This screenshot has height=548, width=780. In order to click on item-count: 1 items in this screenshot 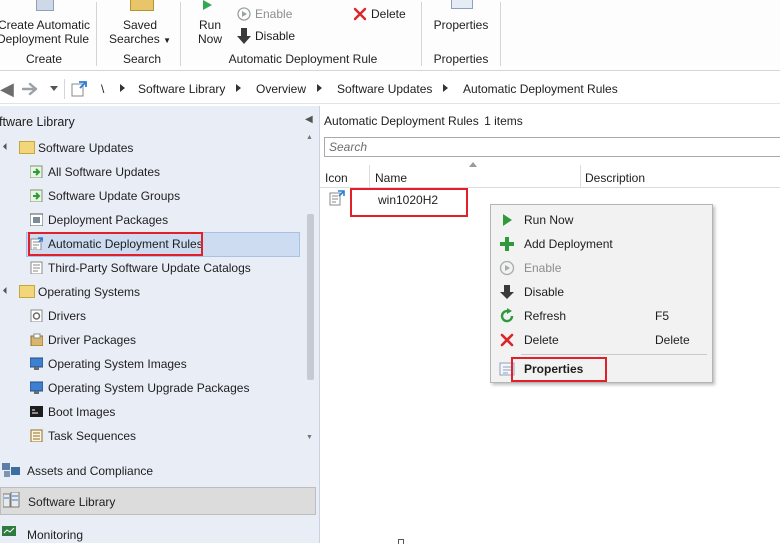, I will do `click(503, 121)`.